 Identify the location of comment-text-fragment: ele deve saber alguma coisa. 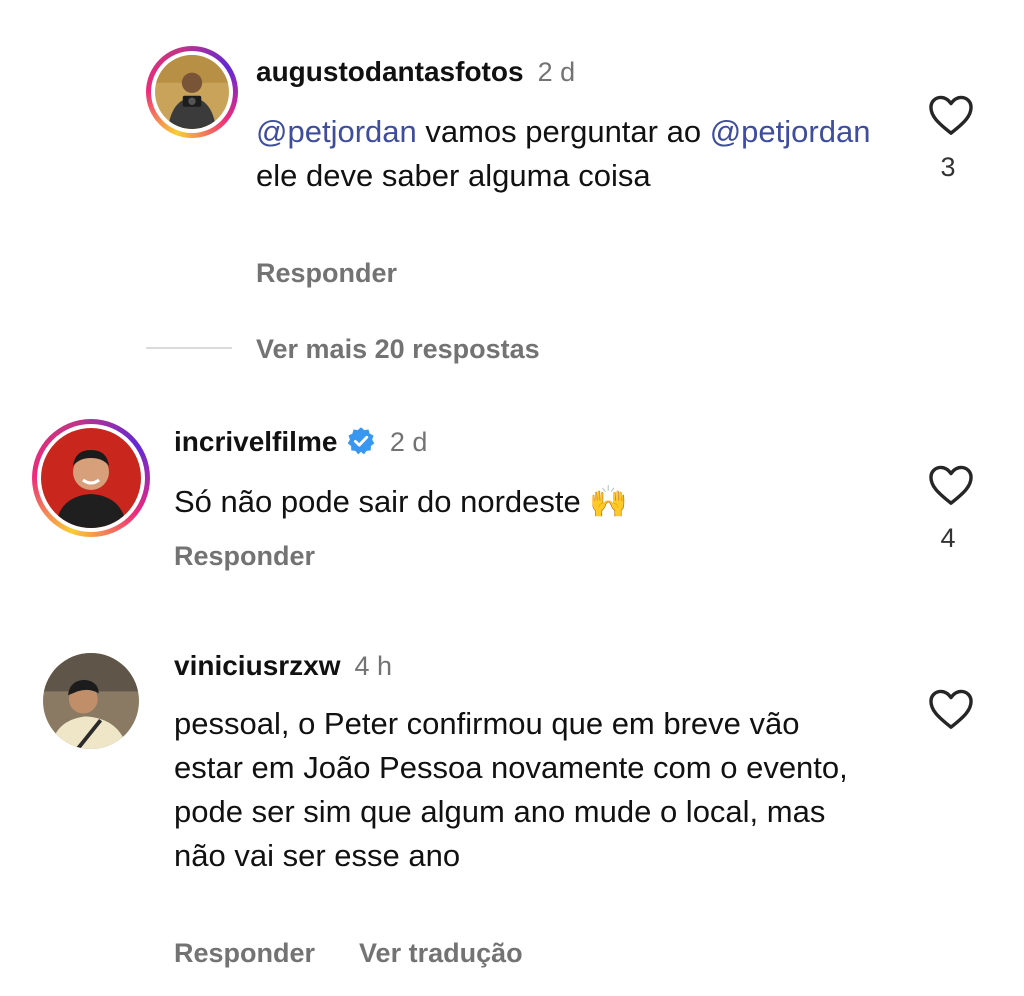
(453, 175).